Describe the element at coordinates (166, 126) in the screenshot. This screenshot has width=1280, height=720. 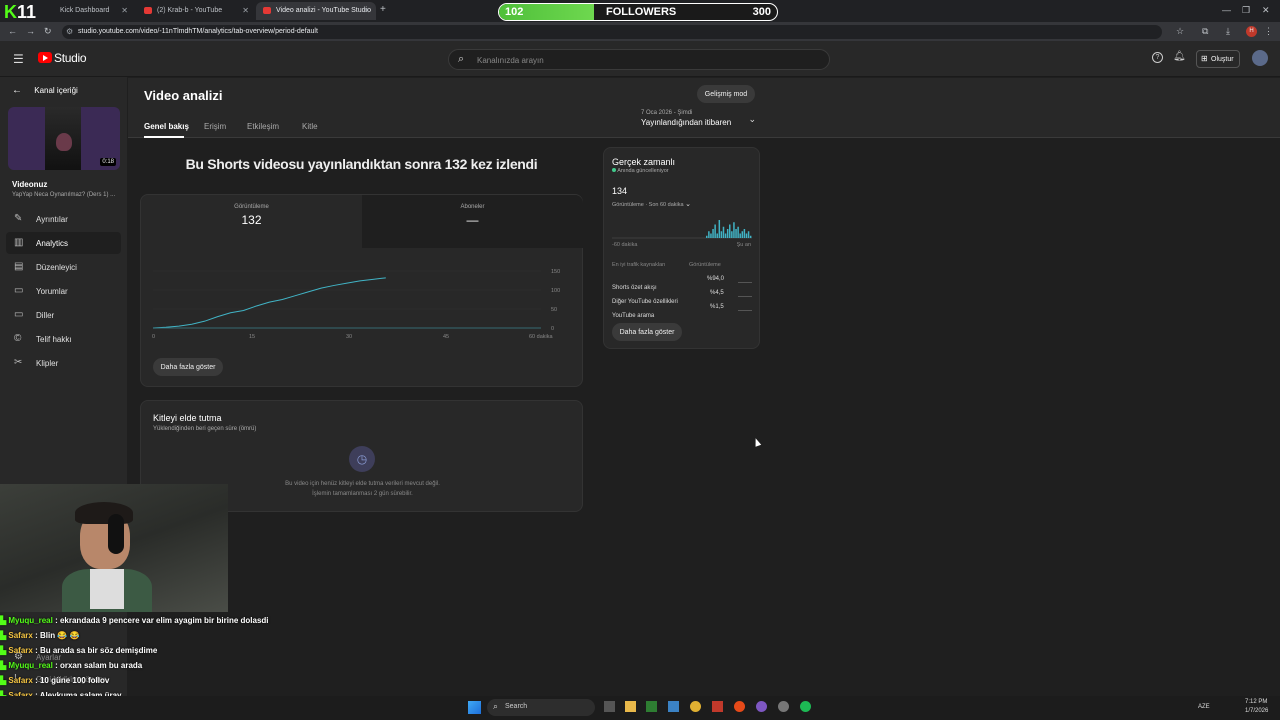
I see `tab-overview: Genel bakış` at that location.